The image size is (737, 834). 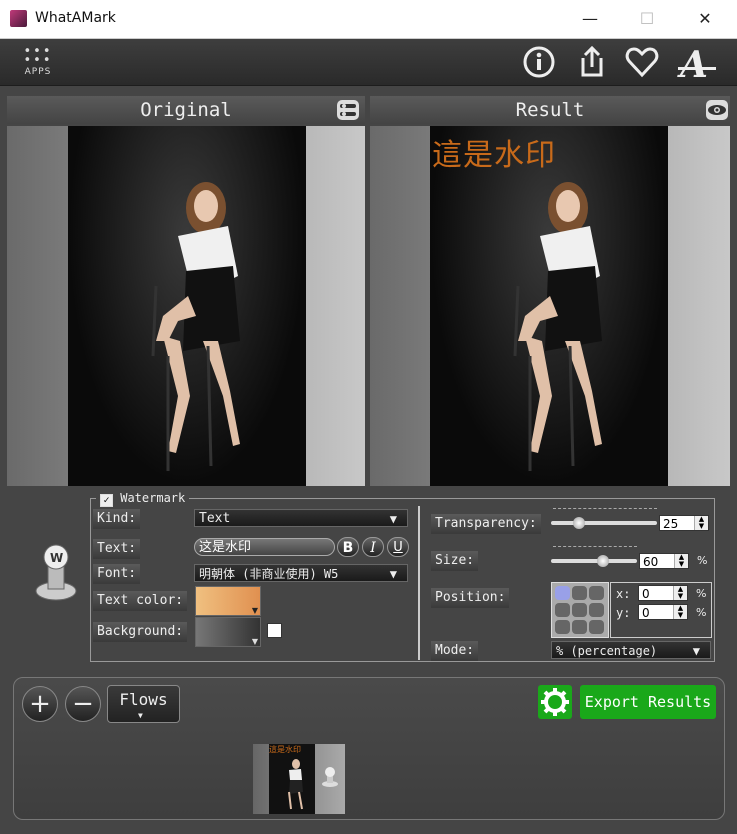 I want to click on transparency-ticks, so click(x=605, y=510).